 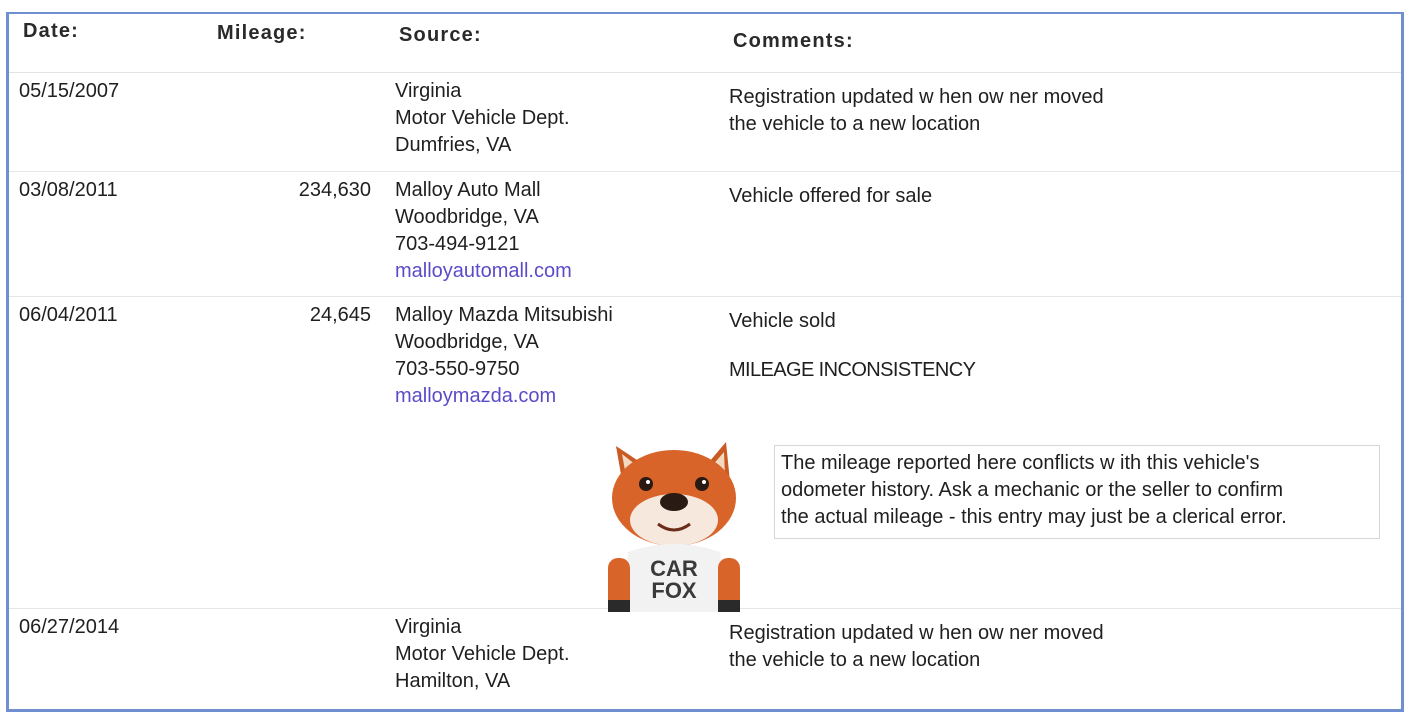 What do you see at coordinates (69, 91) in the screenshot?
I see `row-date: 05/15/2007` at bounding box center [69, 91].